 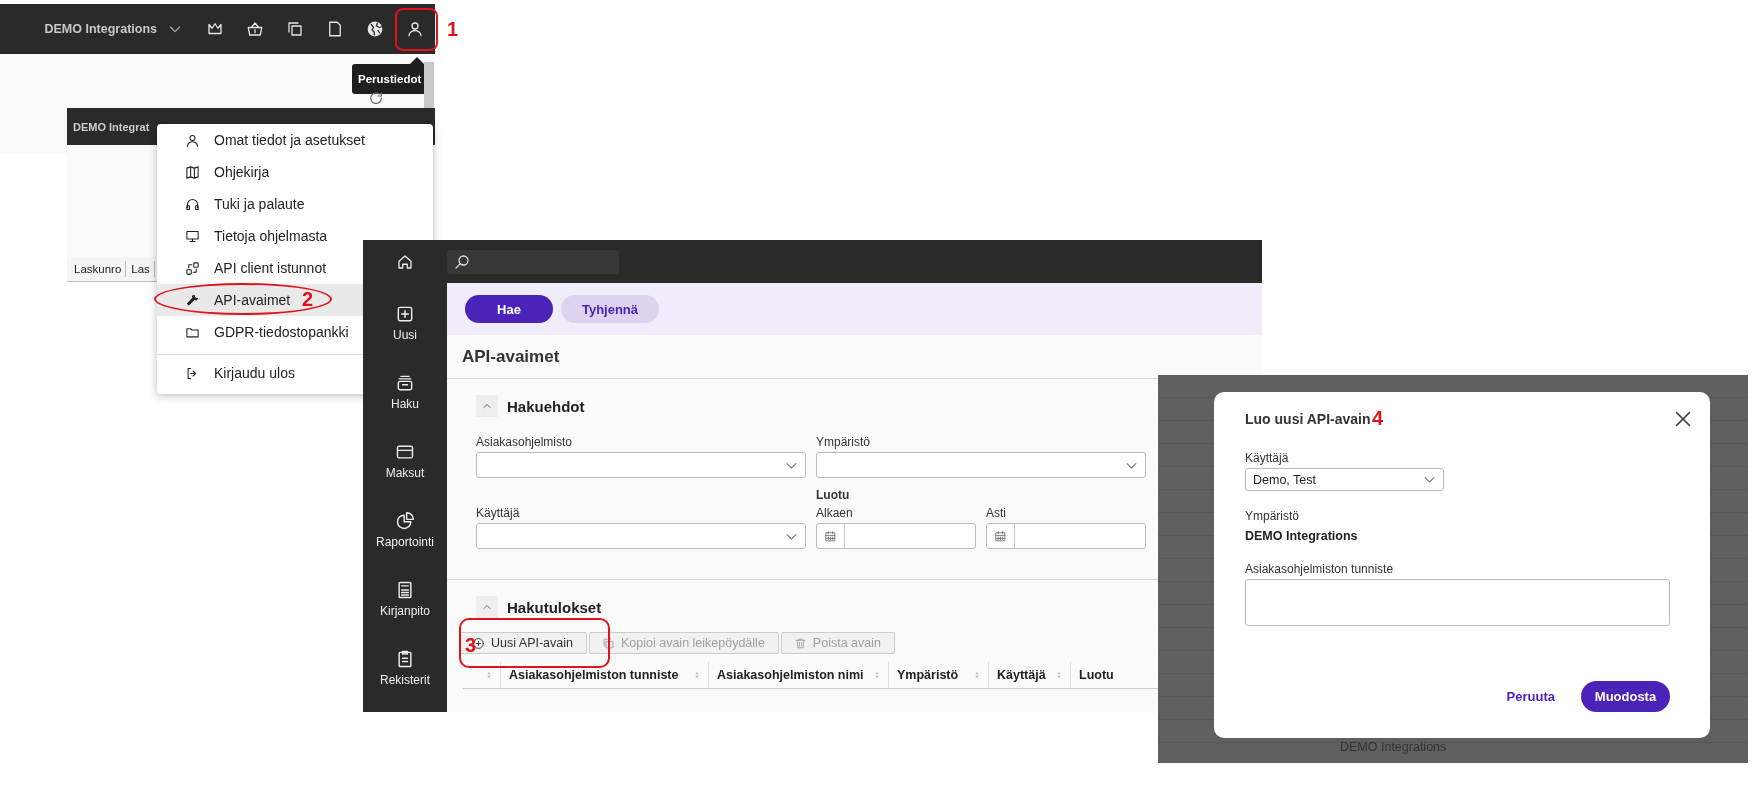 I want to click on step-number: 1, so click(x=453, y=29).